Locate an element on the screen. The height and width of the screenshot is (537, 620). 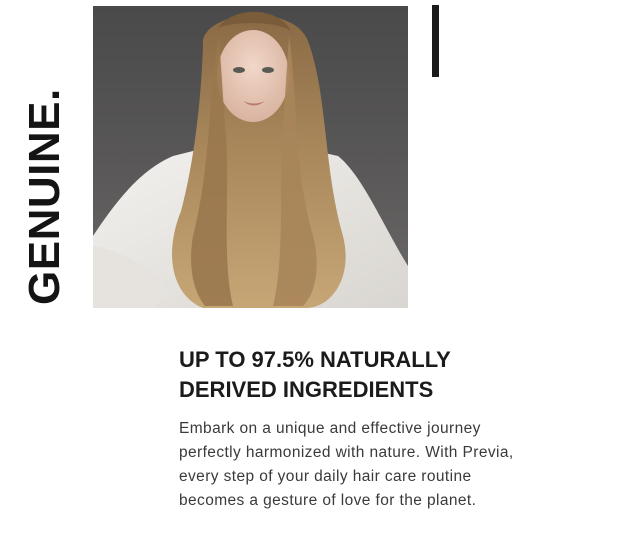
genuine-heading: GENUINE. is located at coordinates (44, 196).